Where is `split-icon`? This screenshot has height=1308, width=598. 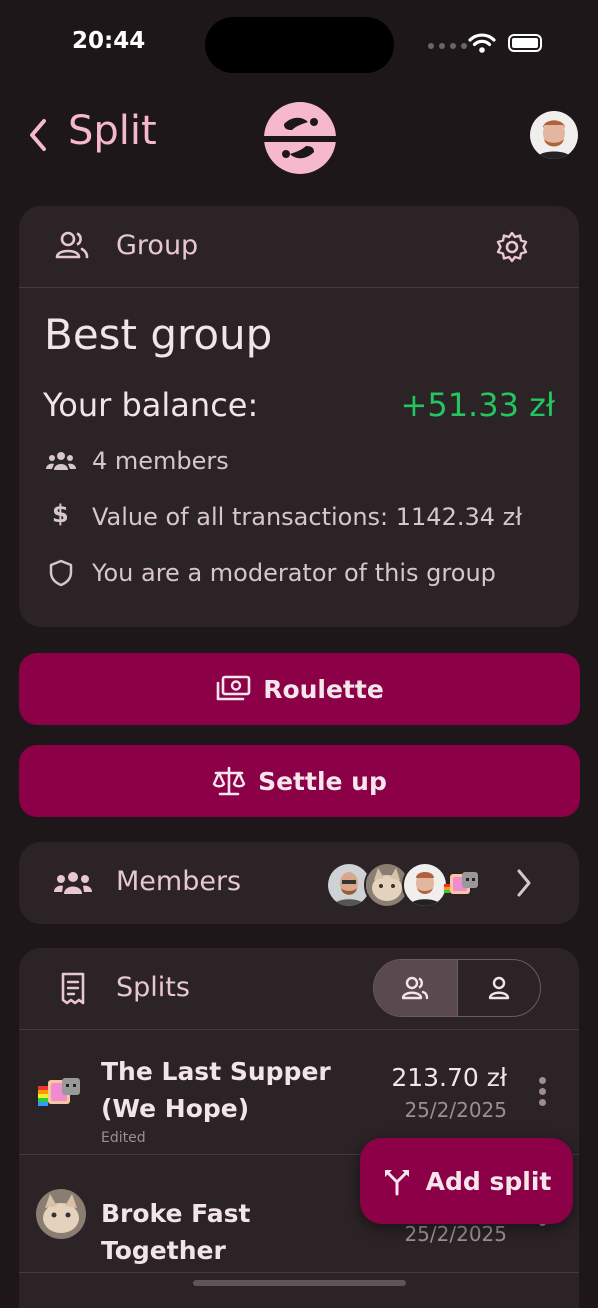 split-icon is located at coordinates (396, 1183).